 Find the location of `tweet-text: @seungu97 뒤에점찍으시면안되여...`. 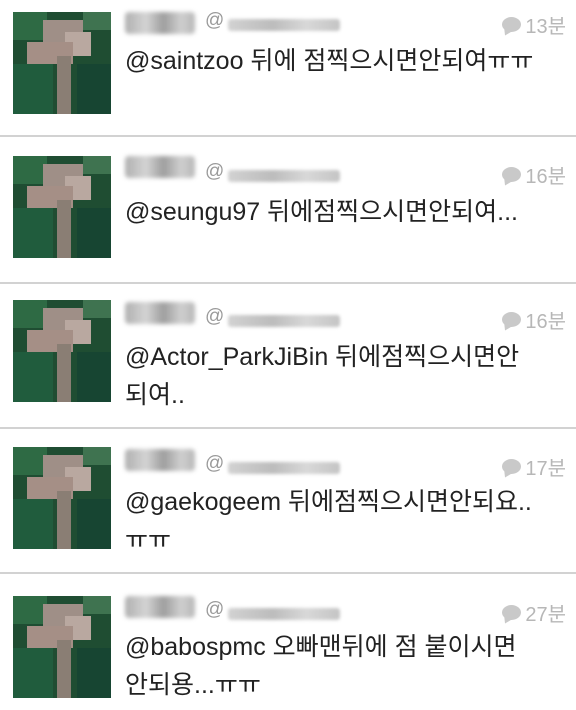

tweet-text: @seungu97 뒤에점찍으시면안되여... is located at coordinates (321, 212).